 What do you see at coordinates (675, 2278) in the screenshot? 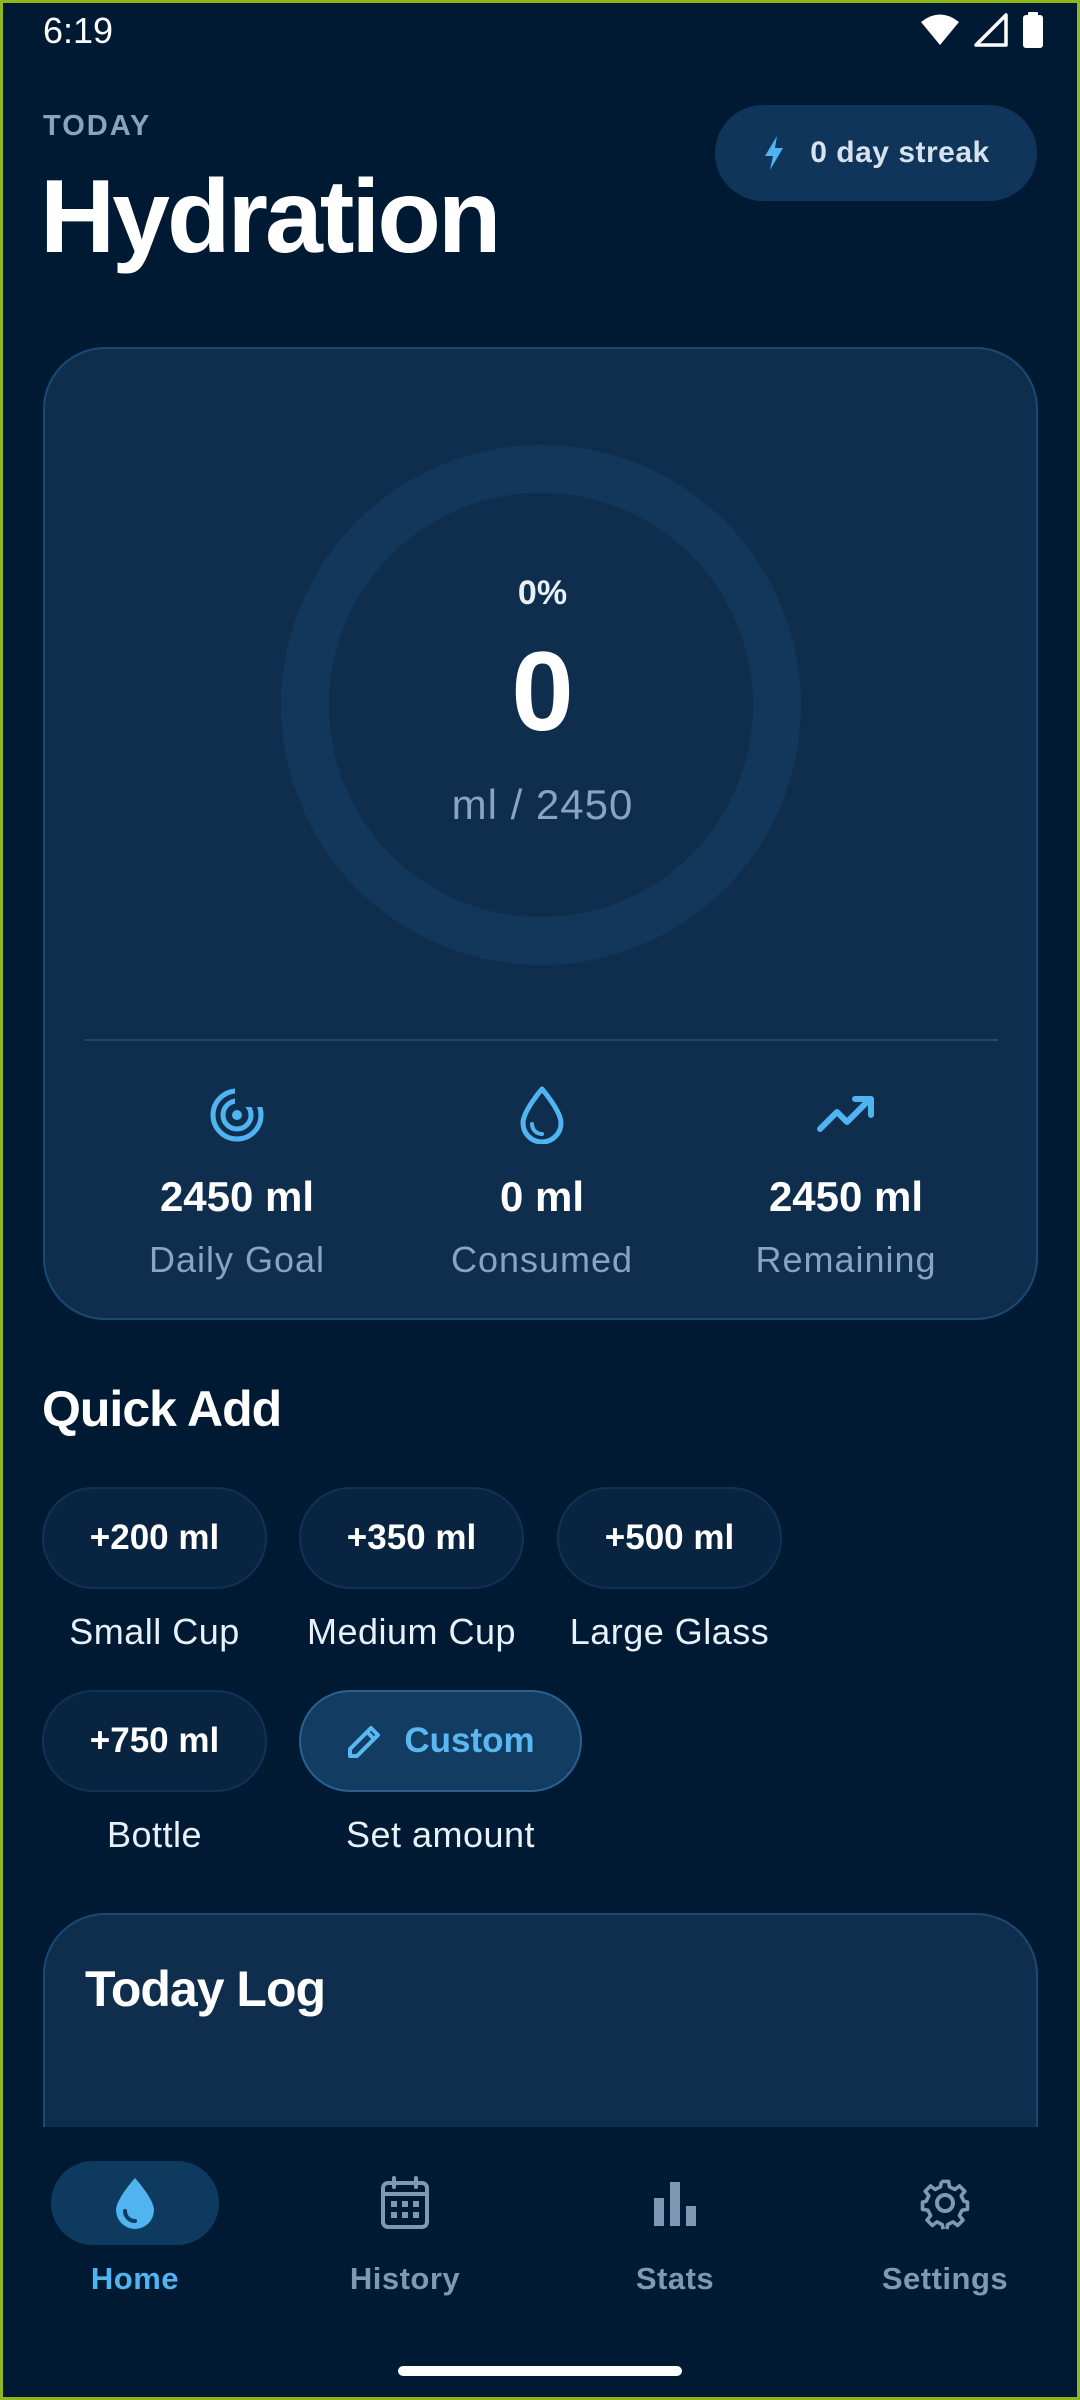
I see `nav-label: Stats` at bounding box center [675, 2278].